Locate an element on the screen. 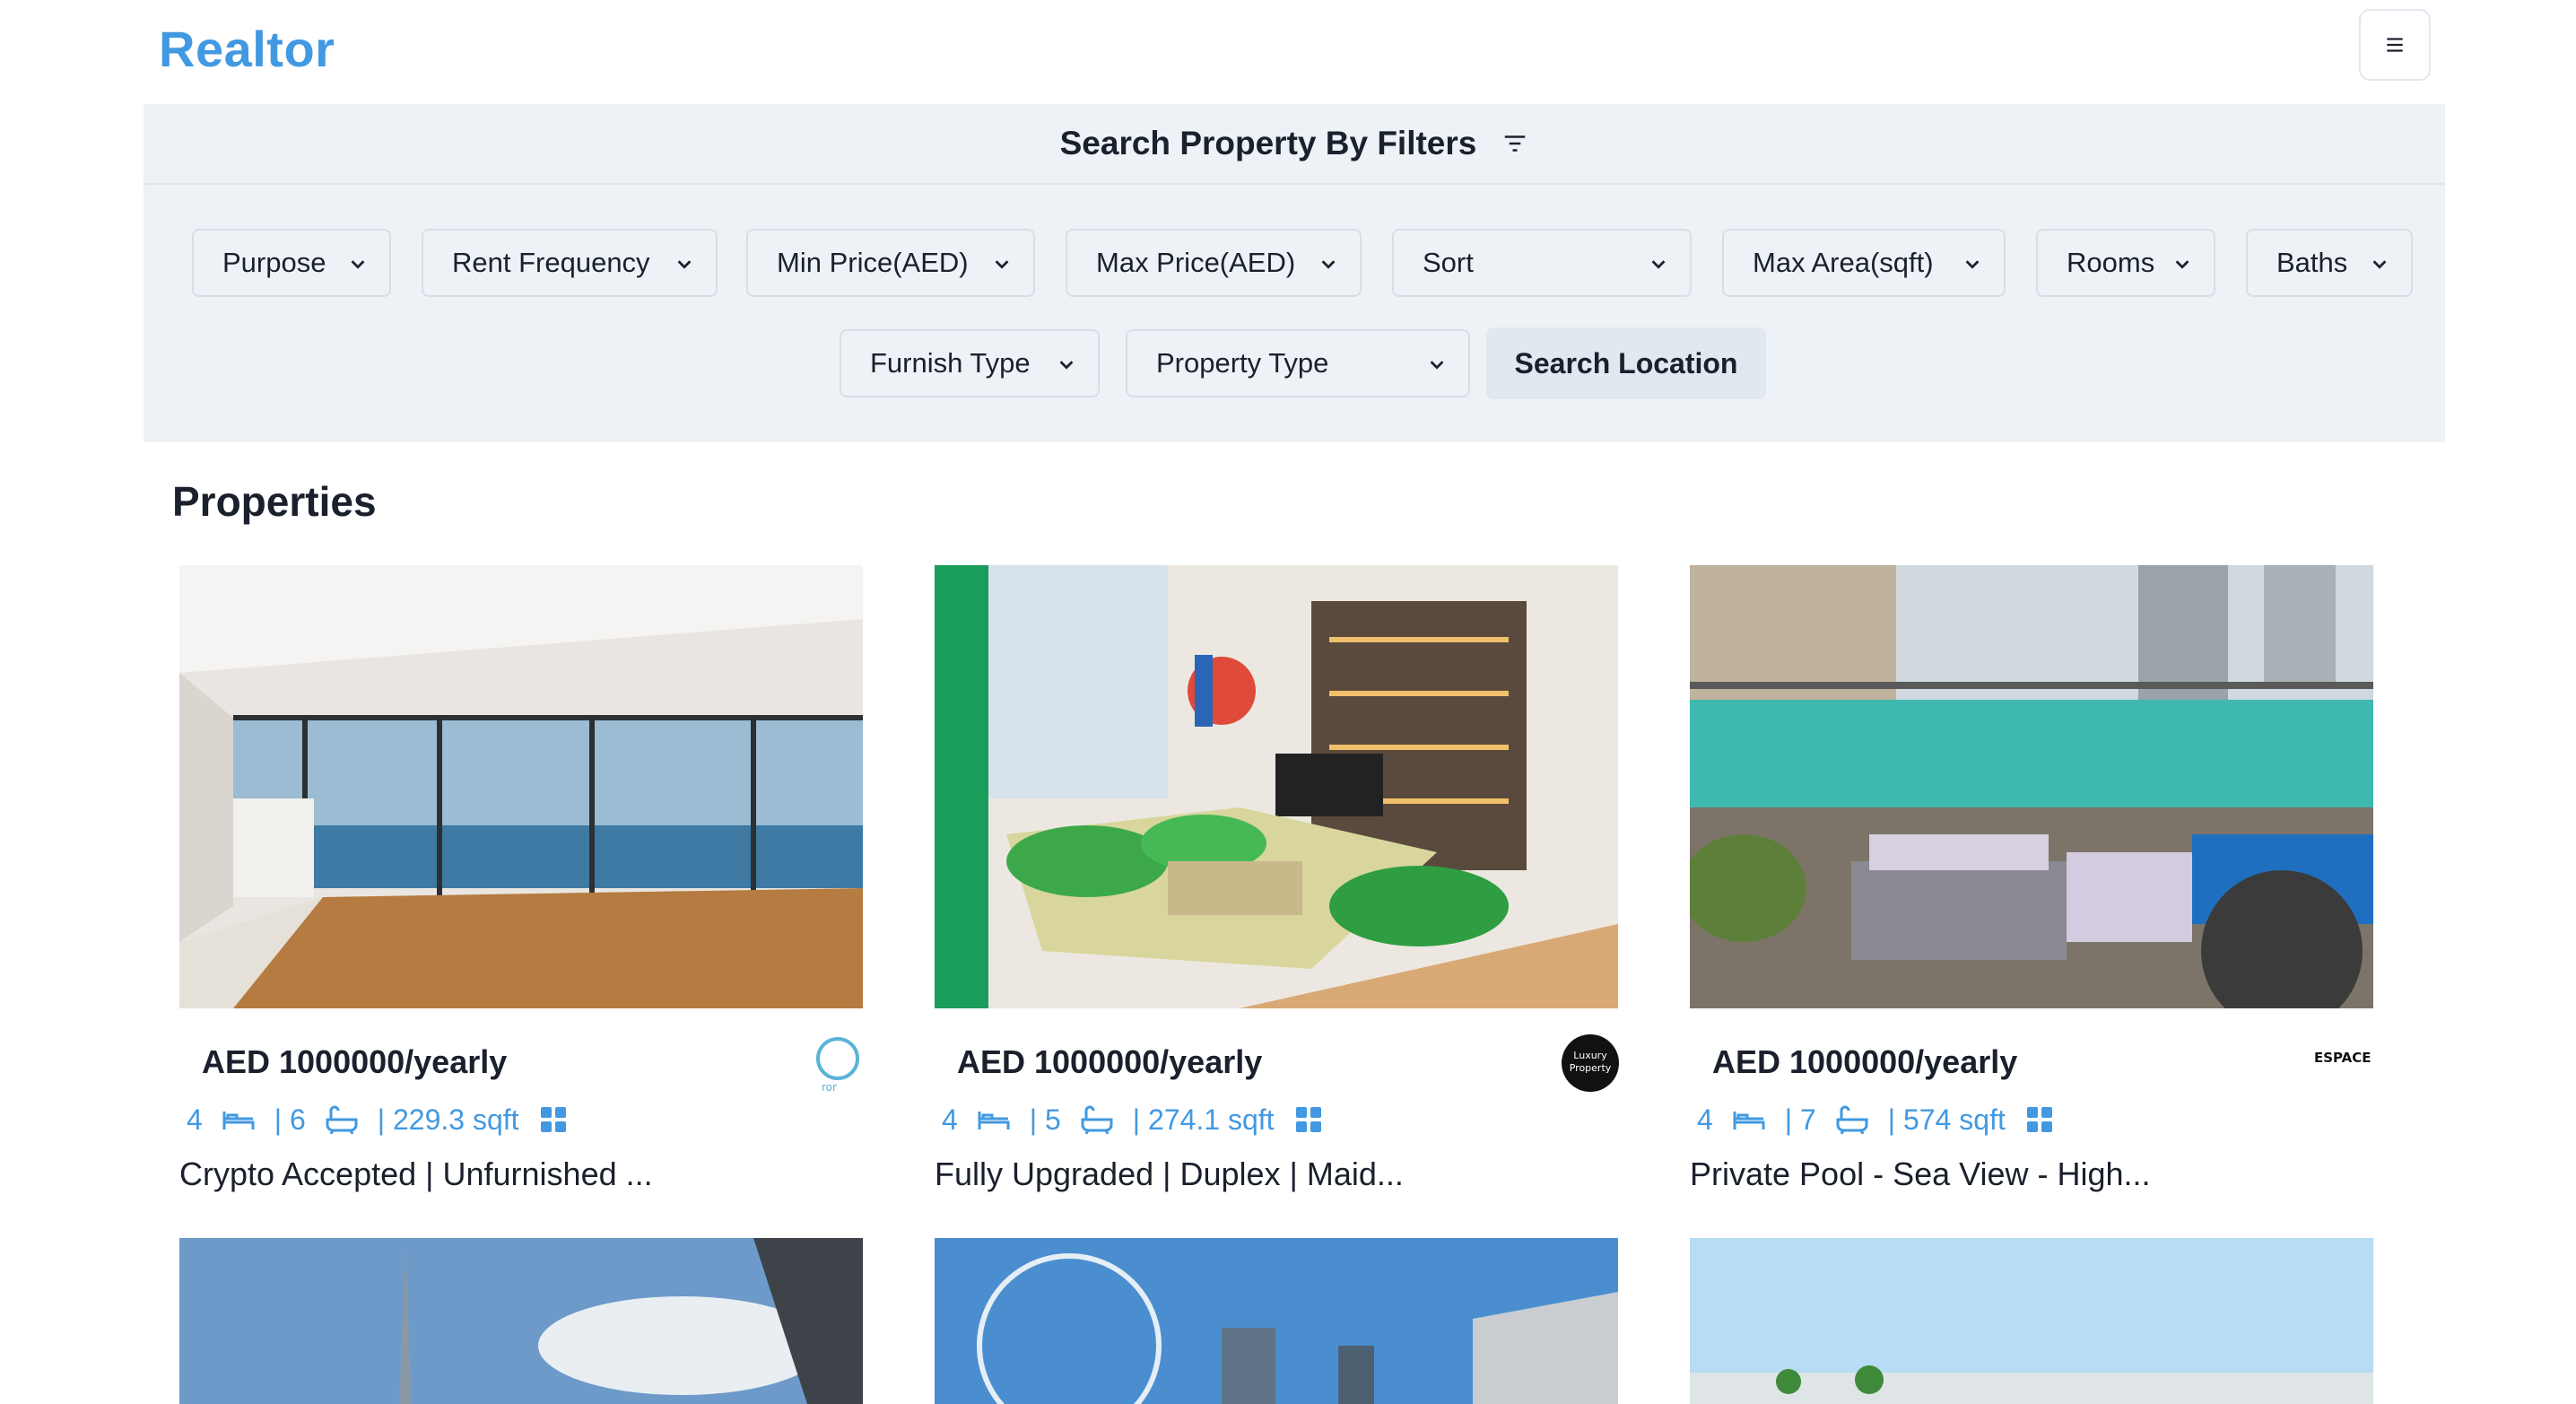 The height and width of the screenshot is (1404, 2576). select-furnish-type: Furnish Type is located at coordinates (970, 363).